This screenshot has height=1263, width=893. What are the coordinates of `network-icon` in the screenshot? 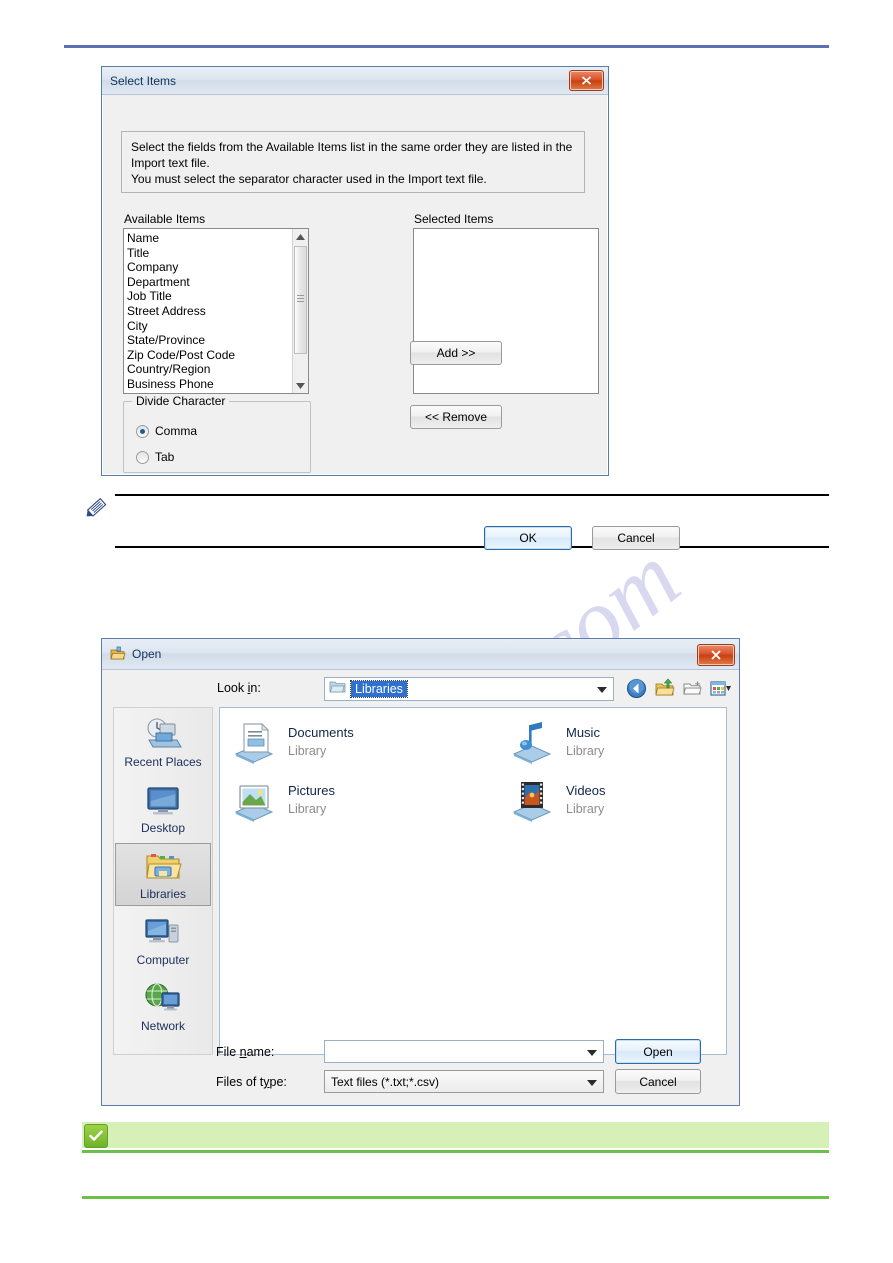 It's located at (163, 999).